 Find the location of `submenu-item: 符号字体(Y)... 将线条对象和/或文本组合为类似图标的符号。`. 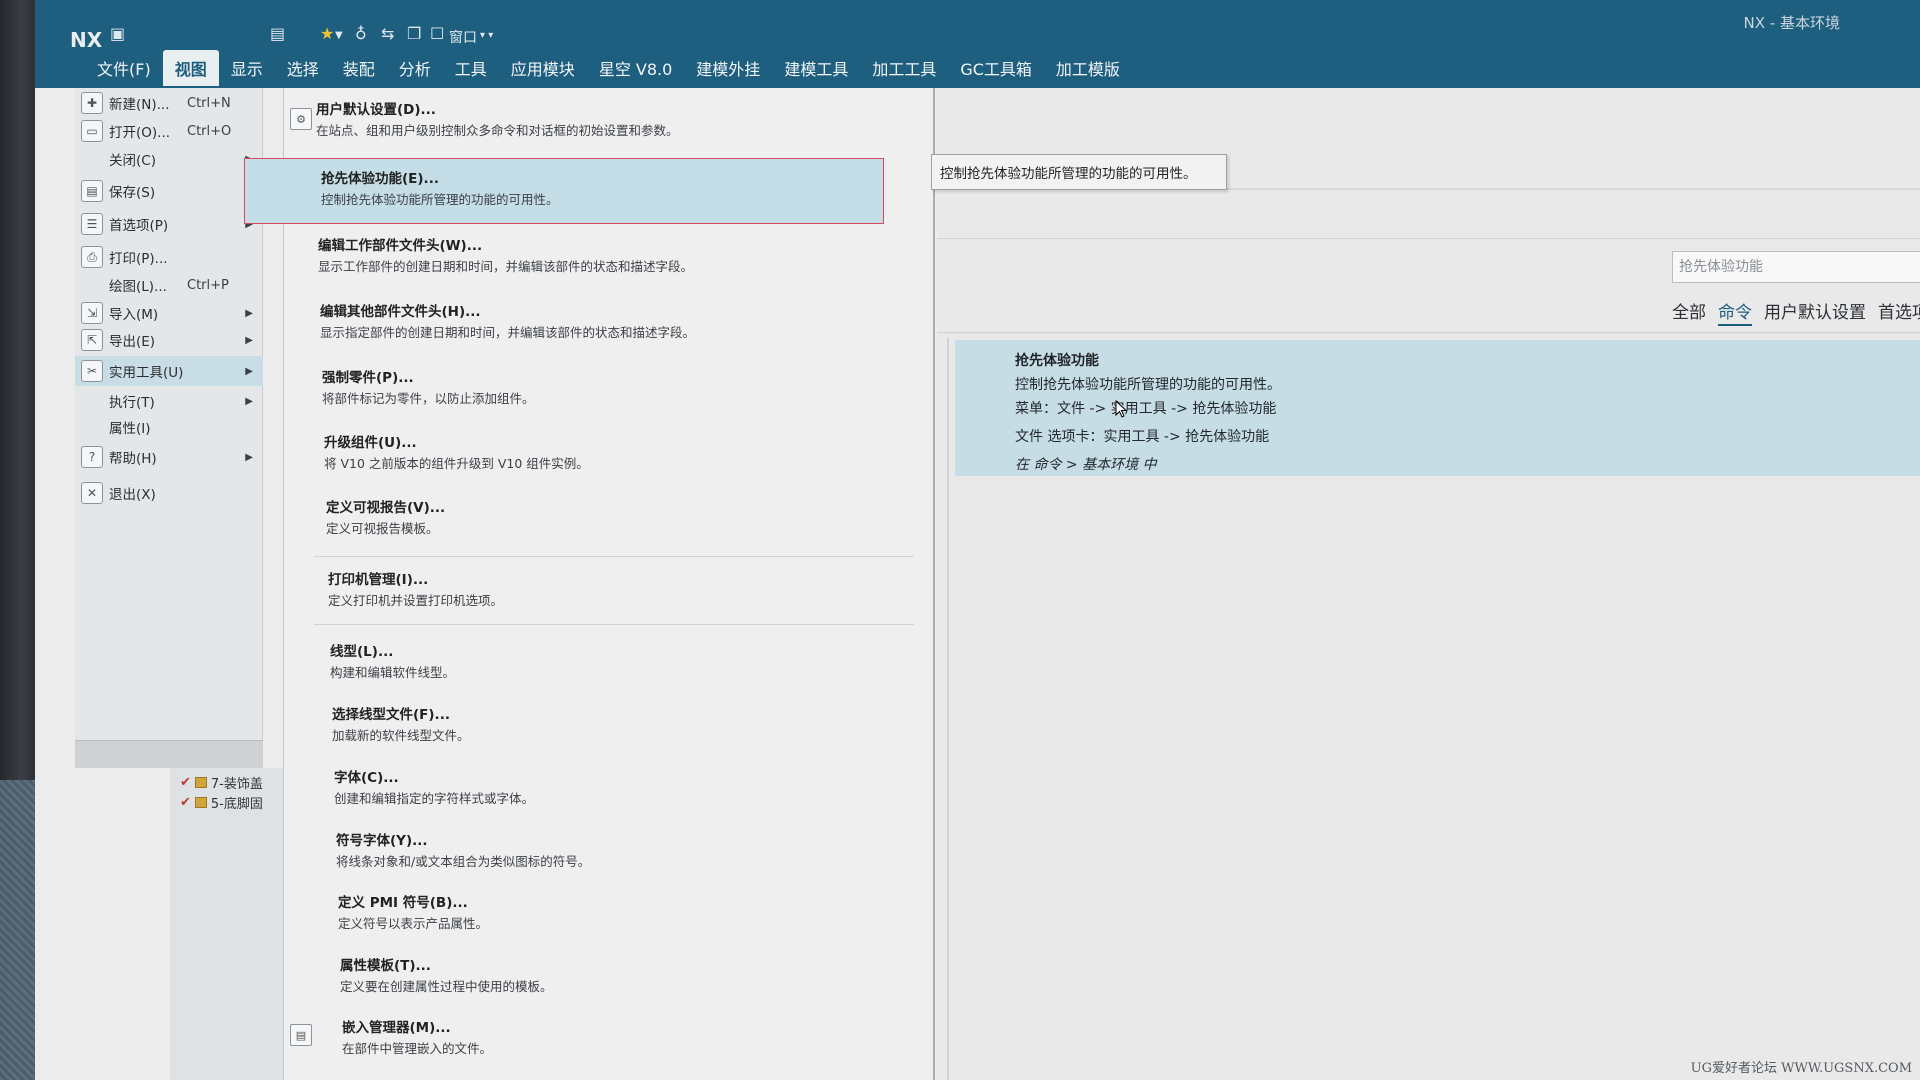

submenu-item: 符号字体(Y)... 将线条对象和/或文本组合为类似图标的符号。 is located at coordinates (604, 851).